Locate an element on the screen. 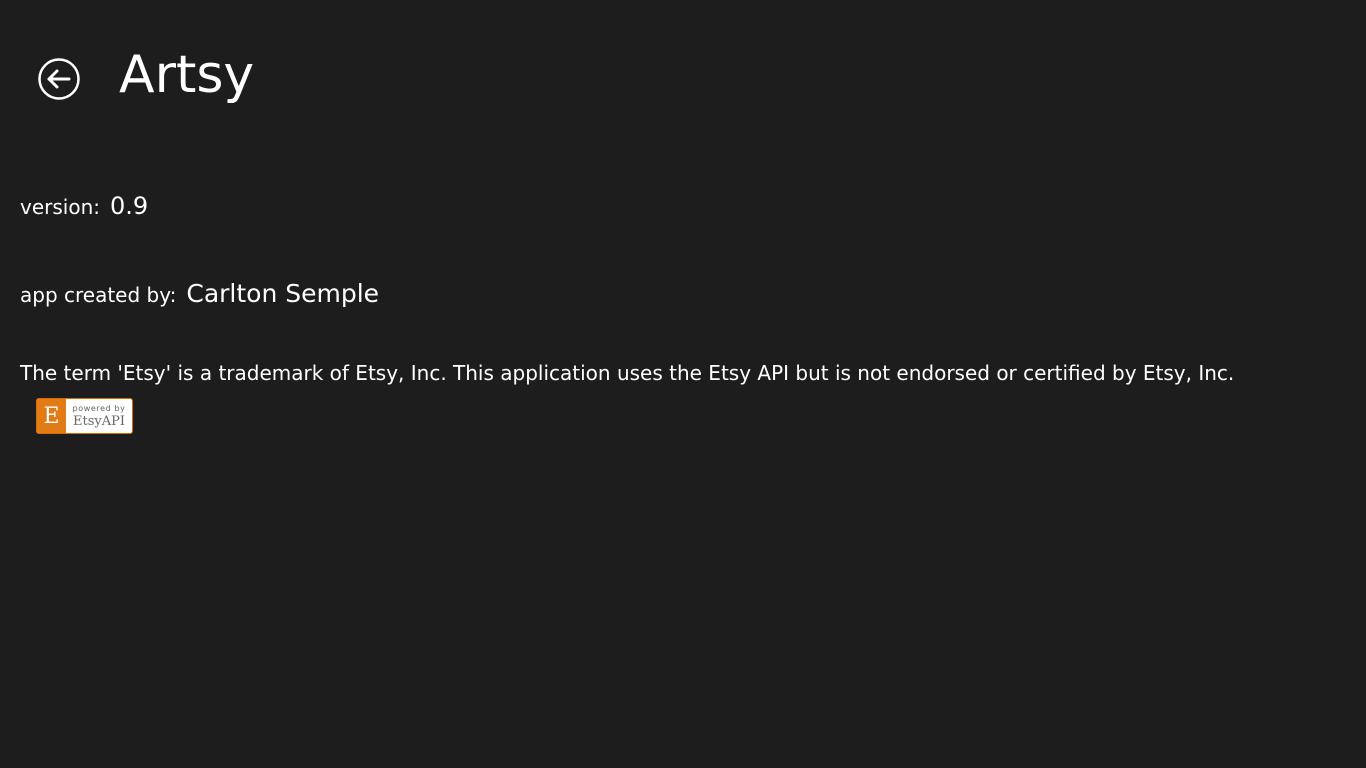  version-row: version: 0.9 is located at coordinates (84, 206).